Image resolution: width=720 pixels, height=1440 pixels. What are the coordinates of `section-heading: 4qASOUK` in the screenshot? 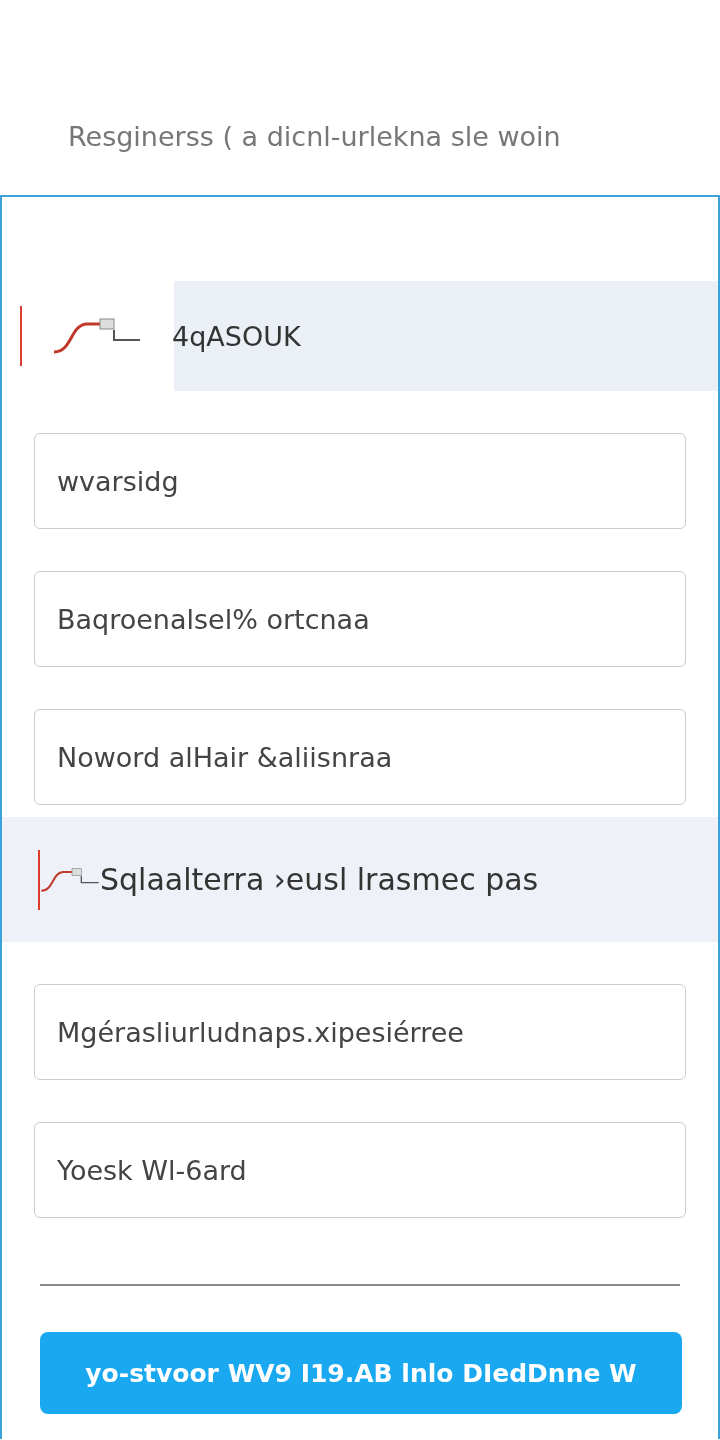 It's located at (236, 336).